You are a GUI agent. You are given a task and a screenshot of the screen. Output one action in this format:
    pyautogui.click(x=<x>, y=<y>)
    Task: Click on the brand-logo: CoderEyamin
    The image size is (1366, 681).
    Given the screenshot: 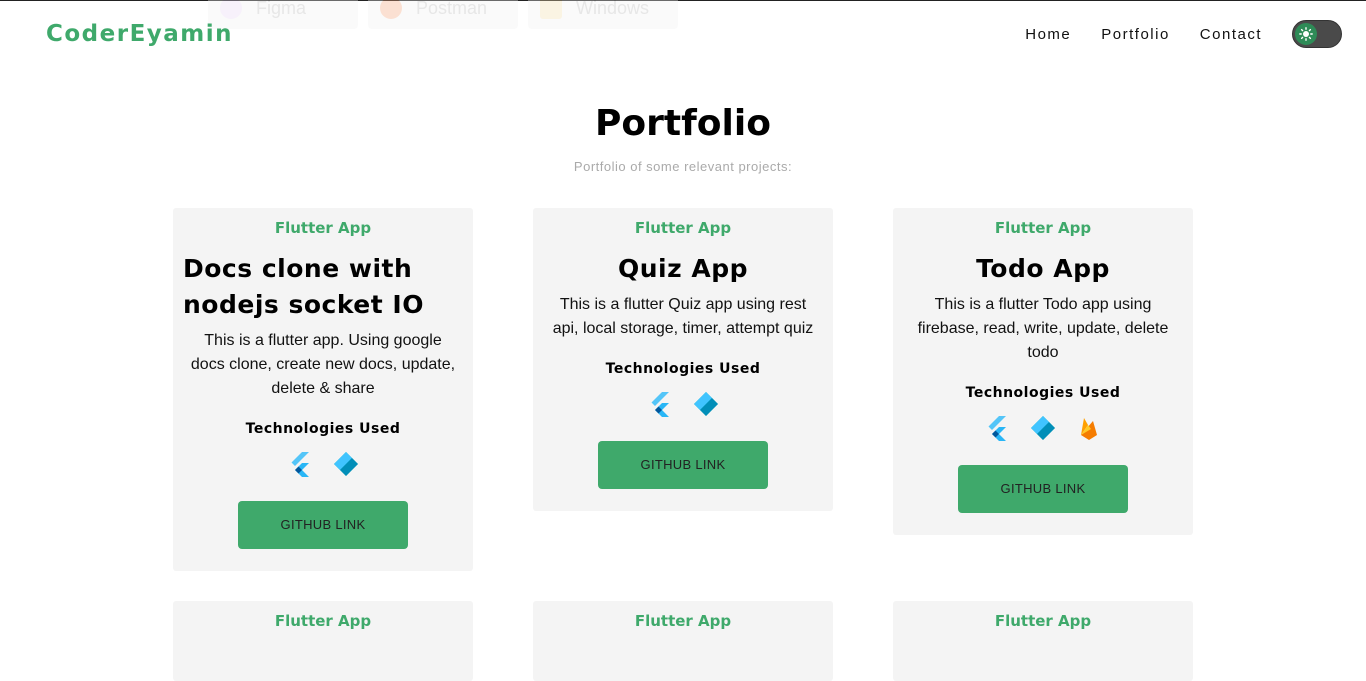 What is the action you would take?
    pyautogui.click(x=139, y=34)
    